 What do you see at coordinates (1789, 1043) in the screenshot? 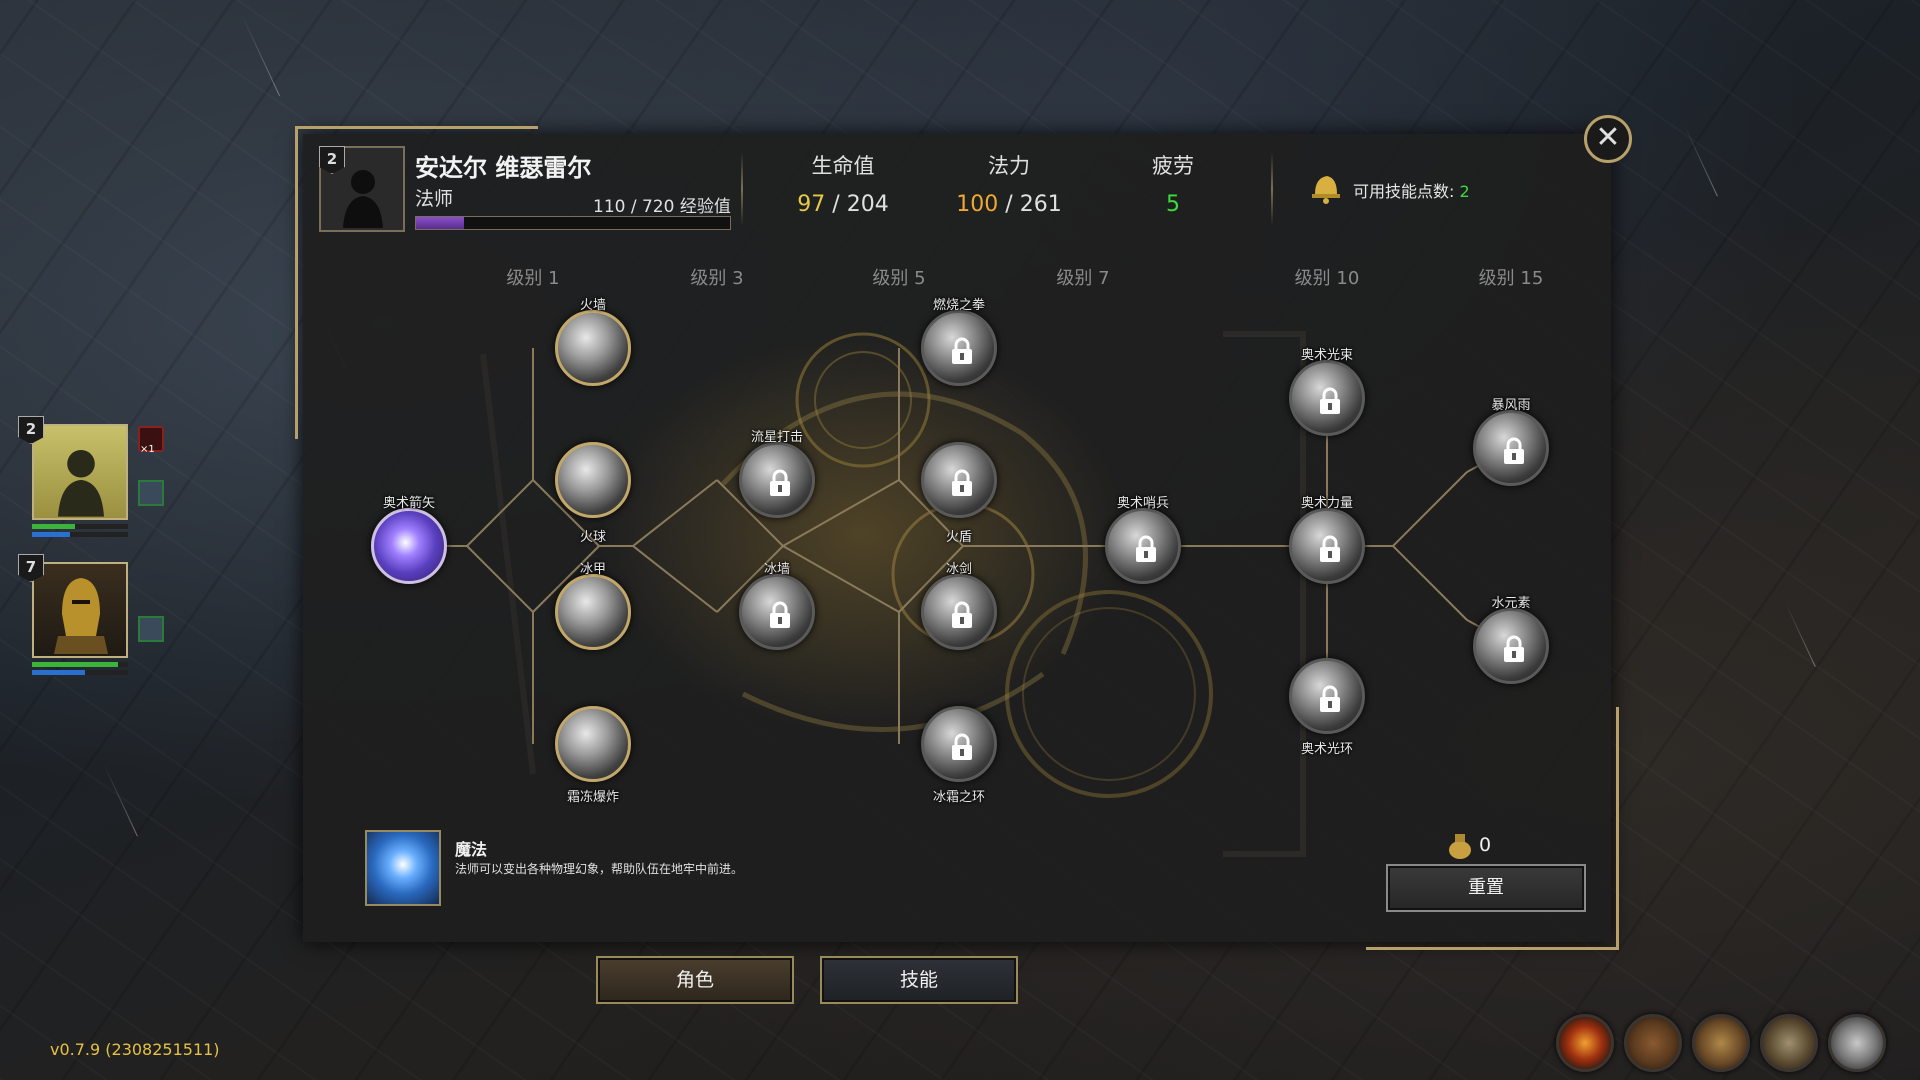
I see `map-icon` at bounding box center [1789, 1043].